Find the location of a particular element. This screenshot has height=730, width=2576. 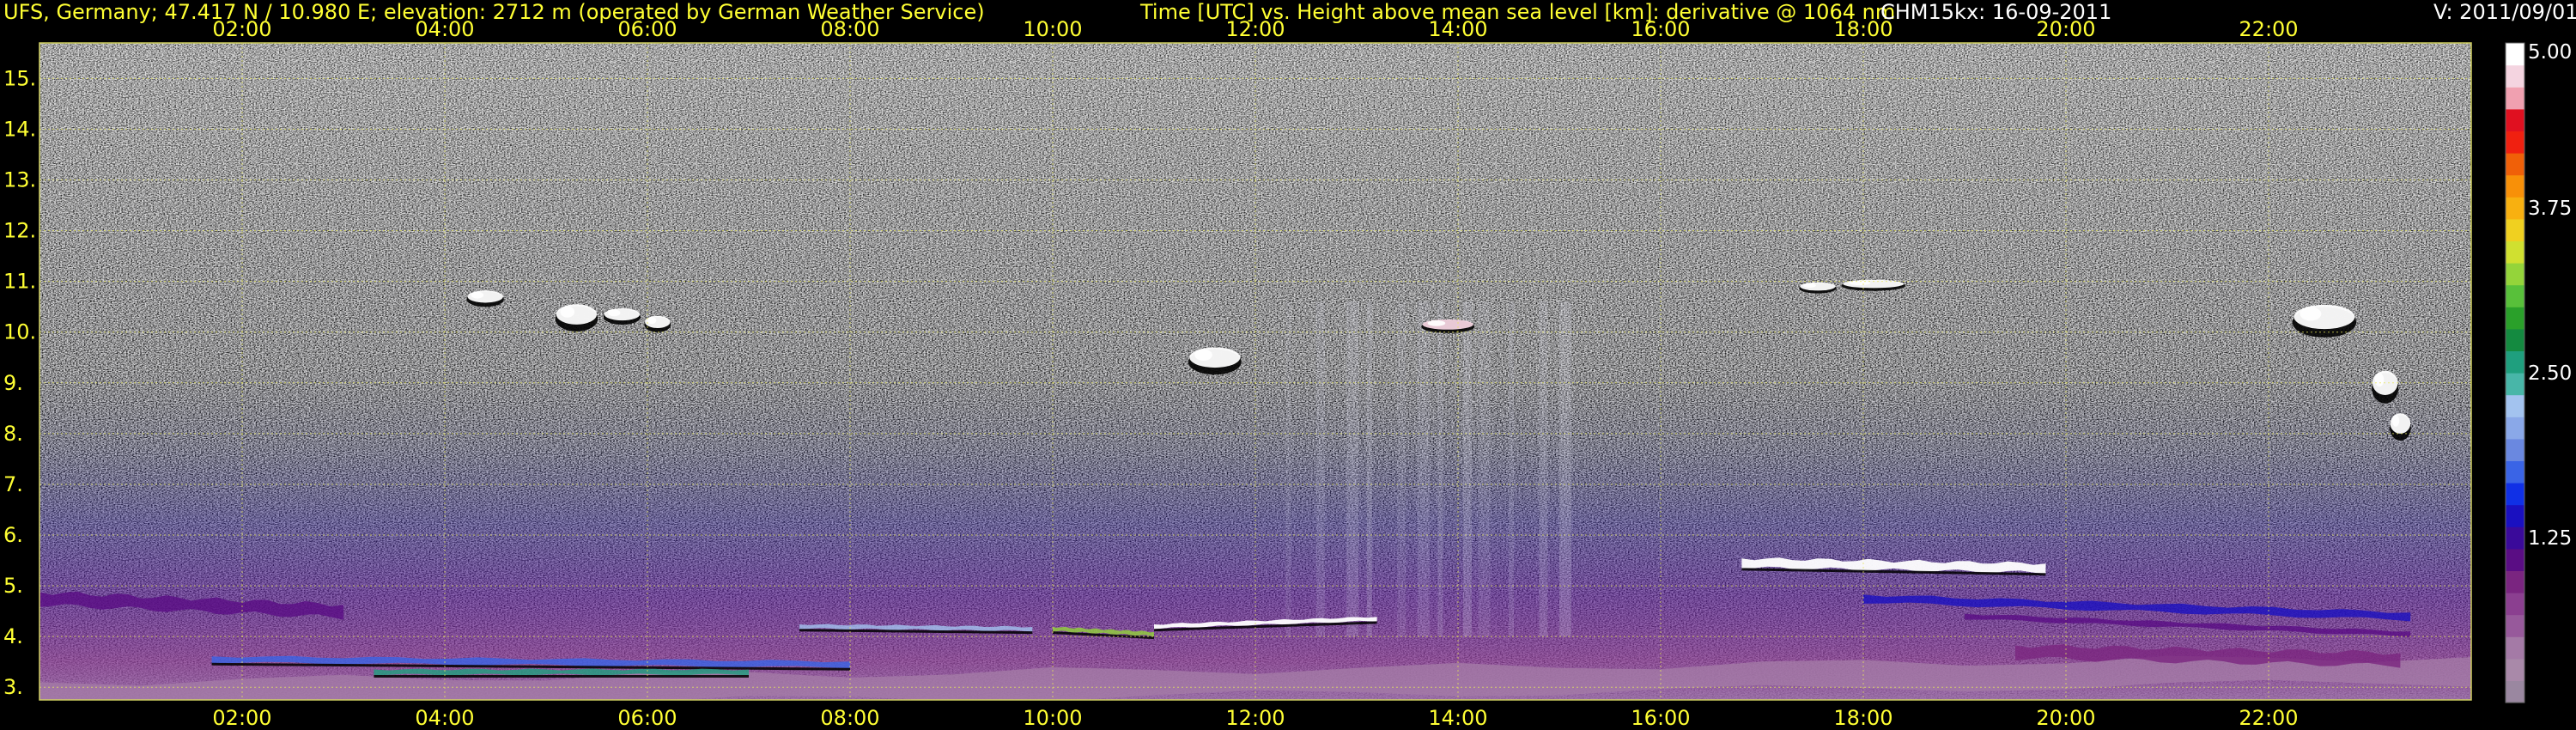

y-tick-label: 10. is located at coordinates (19, 332).